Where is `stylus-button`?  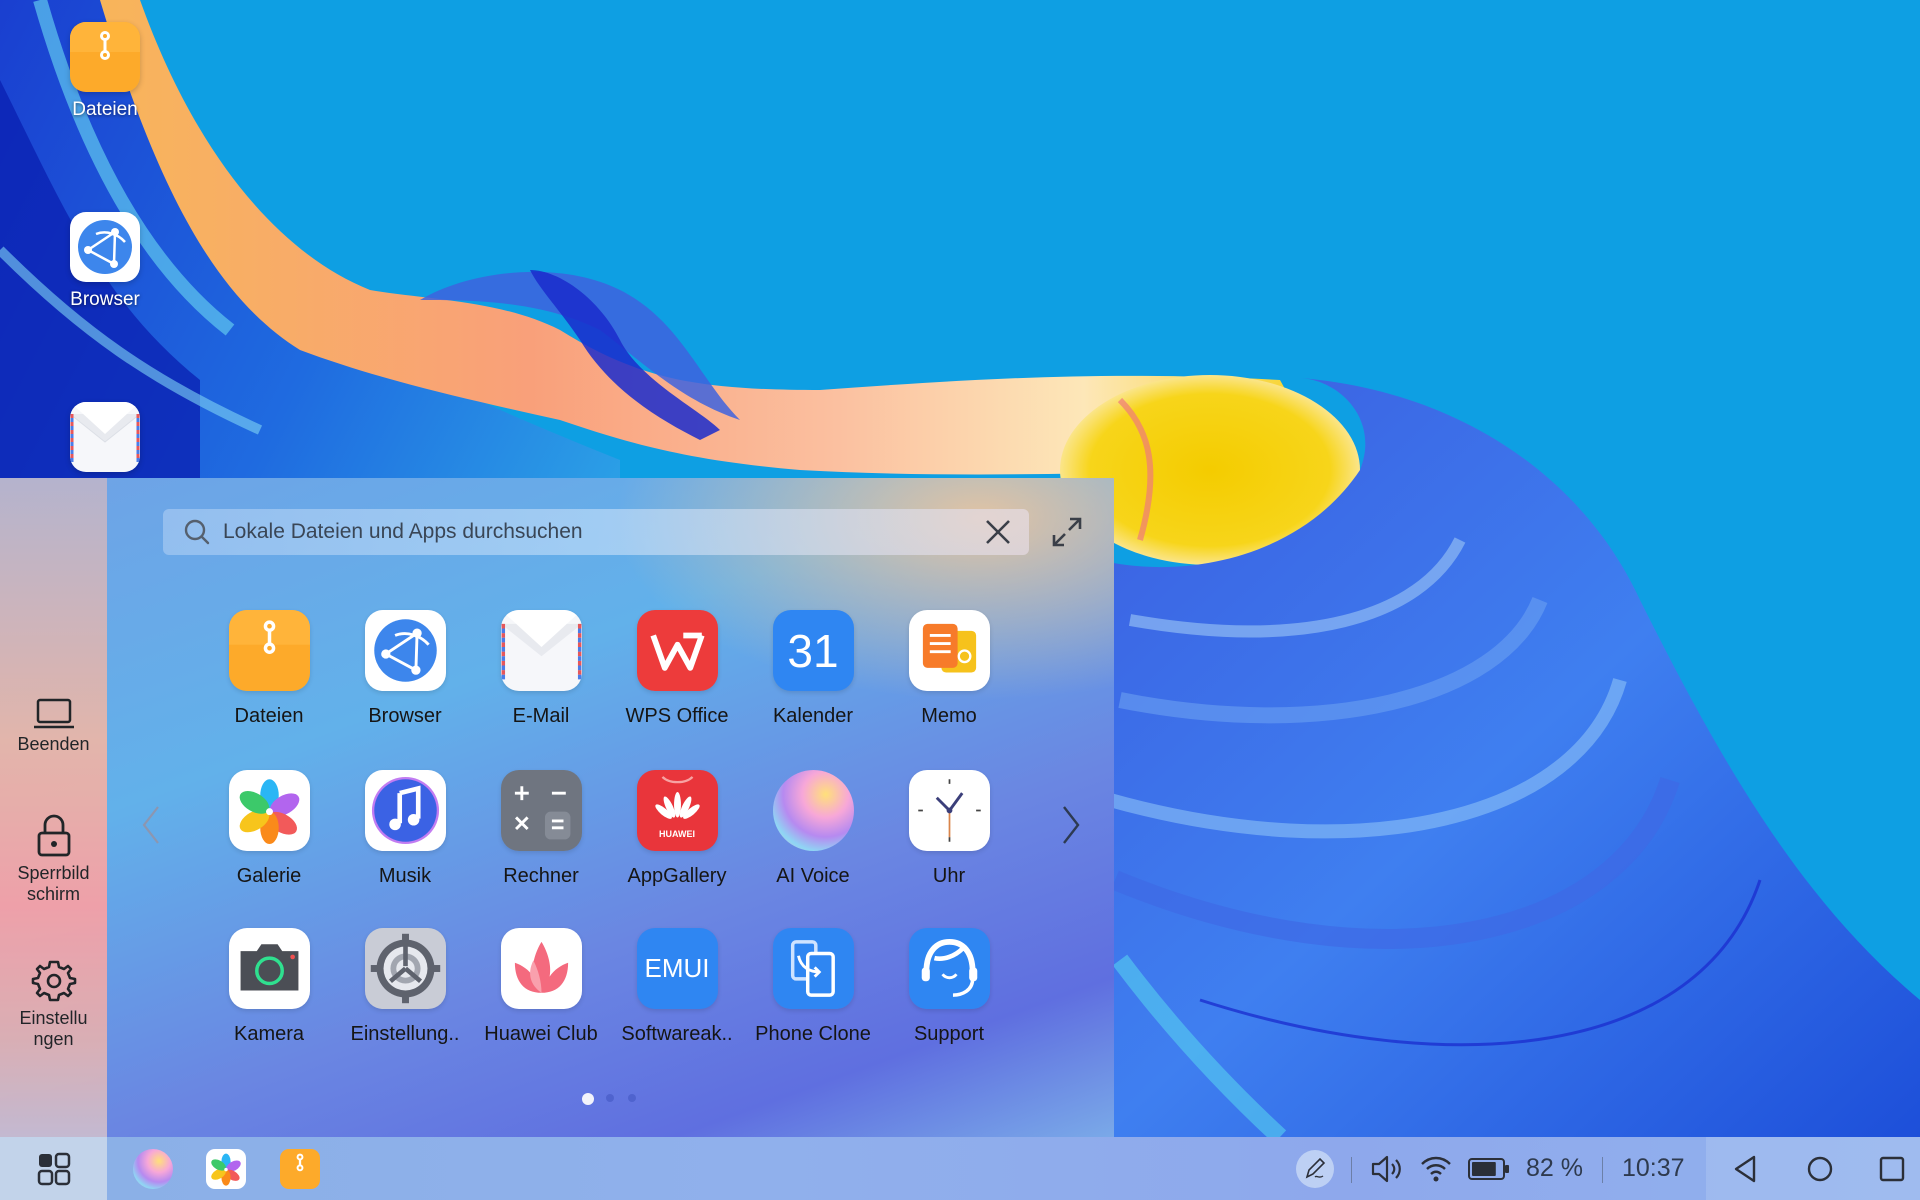
stylus-button is located at coordinates (1315, 1168).